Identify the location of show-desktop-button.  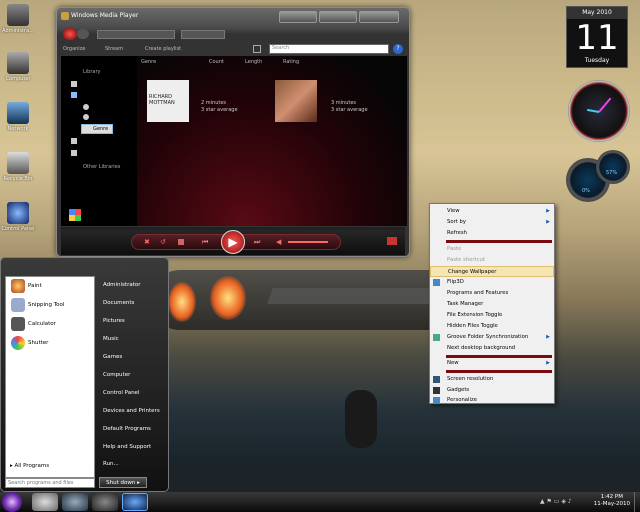
(637, 502).